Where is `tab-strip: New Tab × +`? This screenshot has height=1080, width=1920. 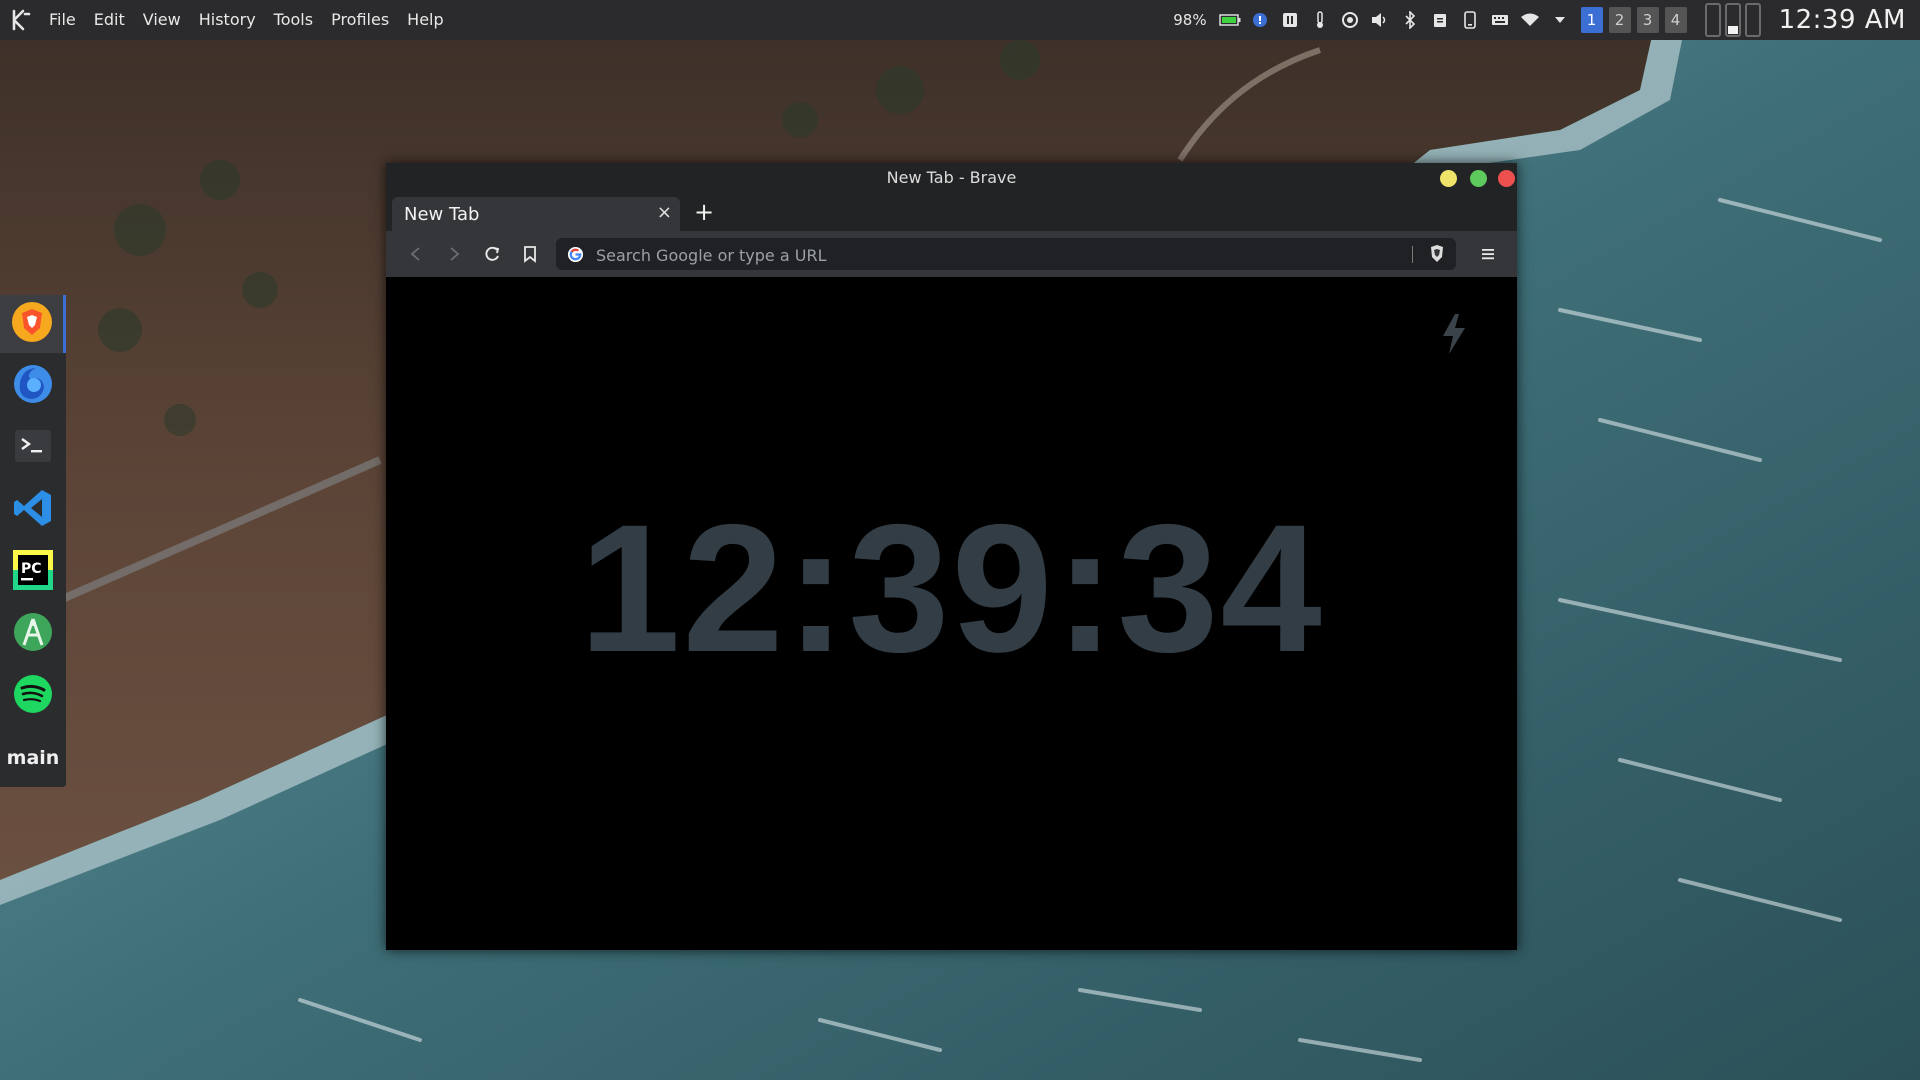 tab-strip: New Tab × + is located at coordinates (951, 212).